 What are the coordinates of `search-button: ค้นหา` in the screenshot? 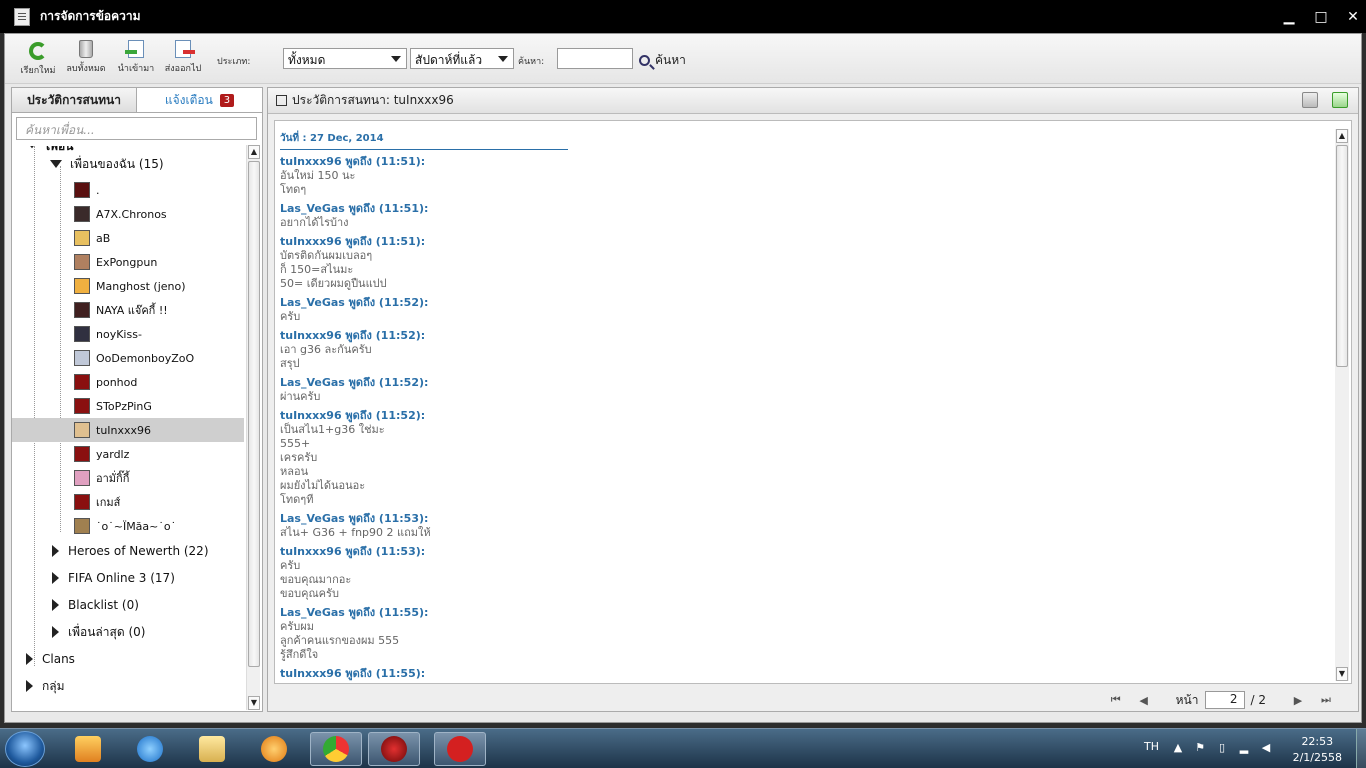 It's located at (662, 60).